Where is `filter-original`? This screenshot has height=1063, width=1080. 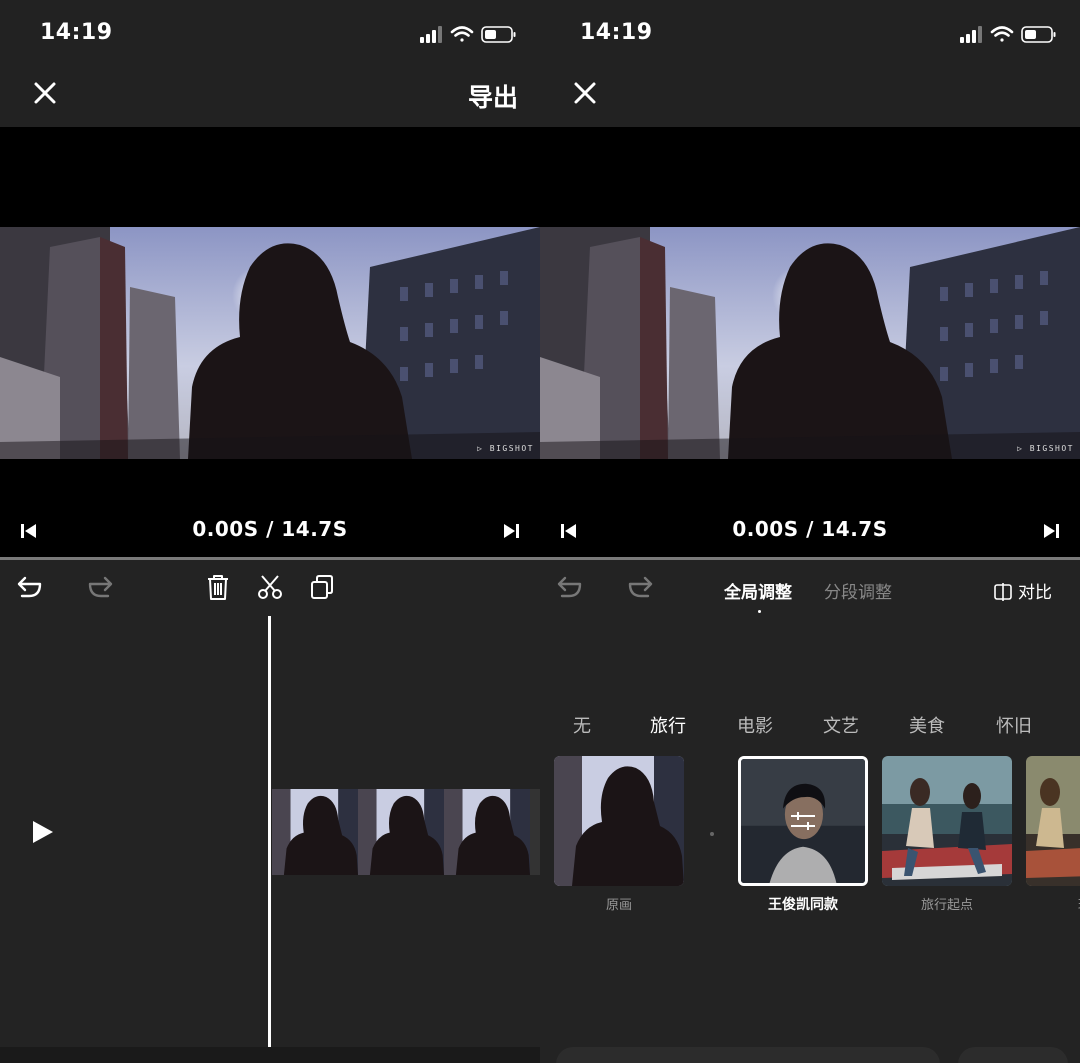
filter-original is located at coordinates (619, 821).